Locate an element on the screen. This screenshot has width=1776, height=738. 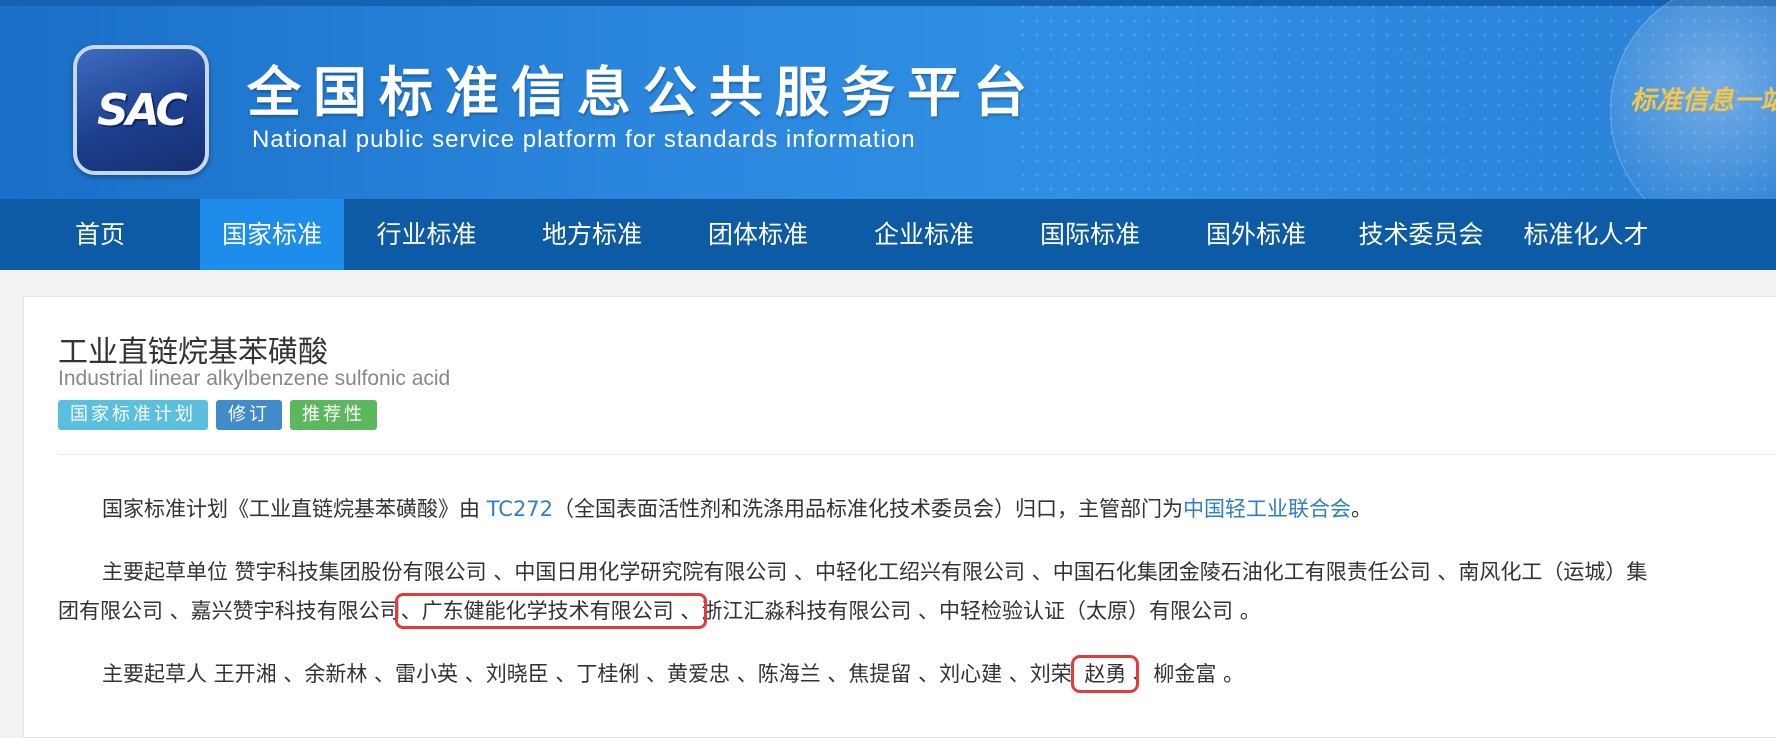
standard-tags: 国家标准计划 修订 推荐性 is located at coordinates (217, 415).